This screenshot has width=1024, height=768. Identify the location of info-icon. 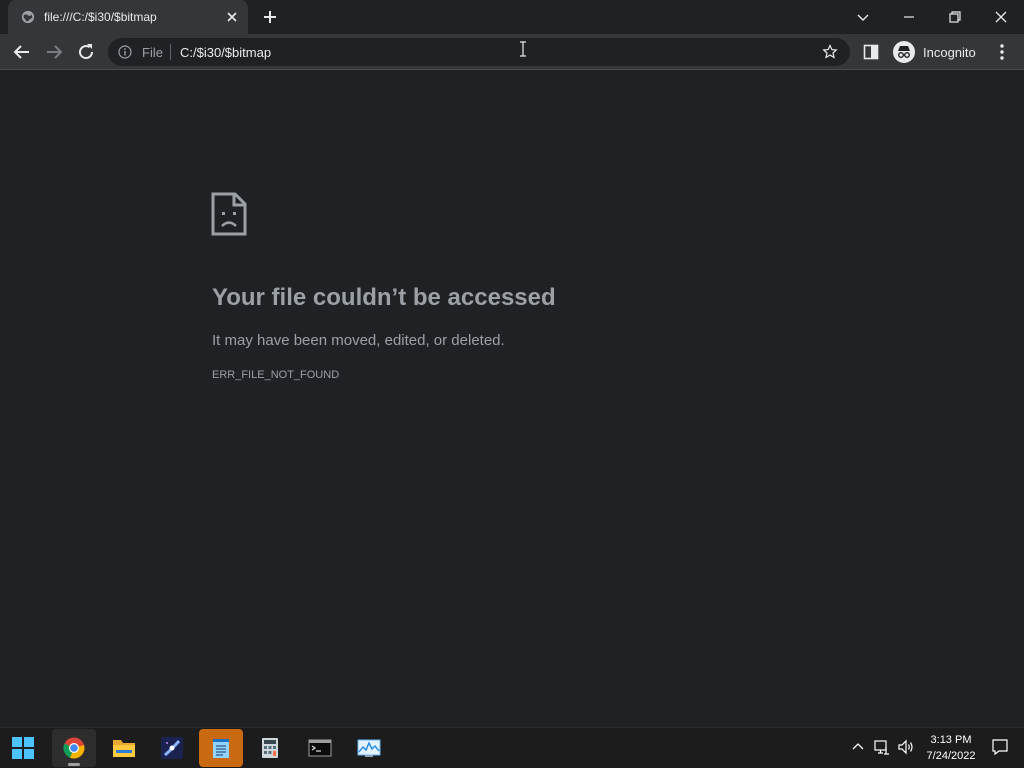
(125, 52).